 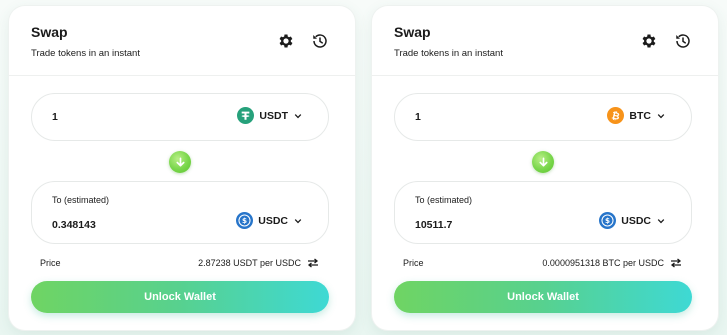 I want to click on from-token-symbol: BTC, so click(x=640, y=115).